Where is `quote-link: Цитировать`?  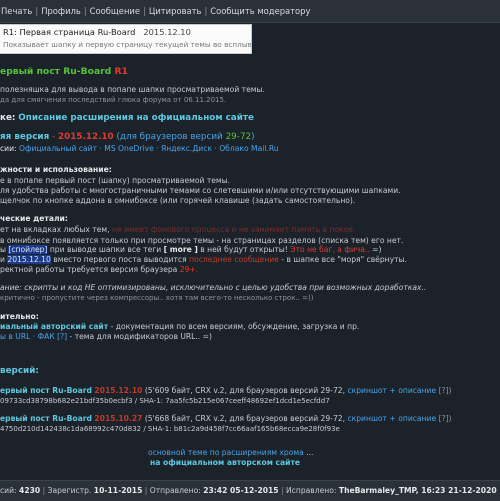 quote-link: Цитировать is located at coordinates (175, 11).